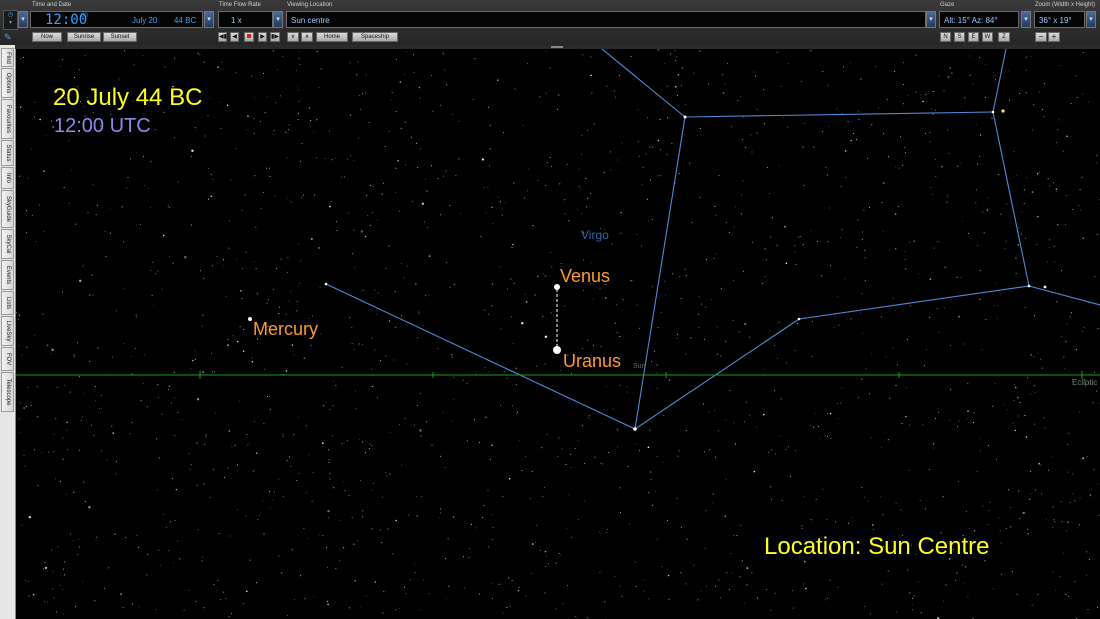  What do you see at coordinates (7, 178) in the screenshot?
I see `tab-info: Info` at bounding box center [7, 178].